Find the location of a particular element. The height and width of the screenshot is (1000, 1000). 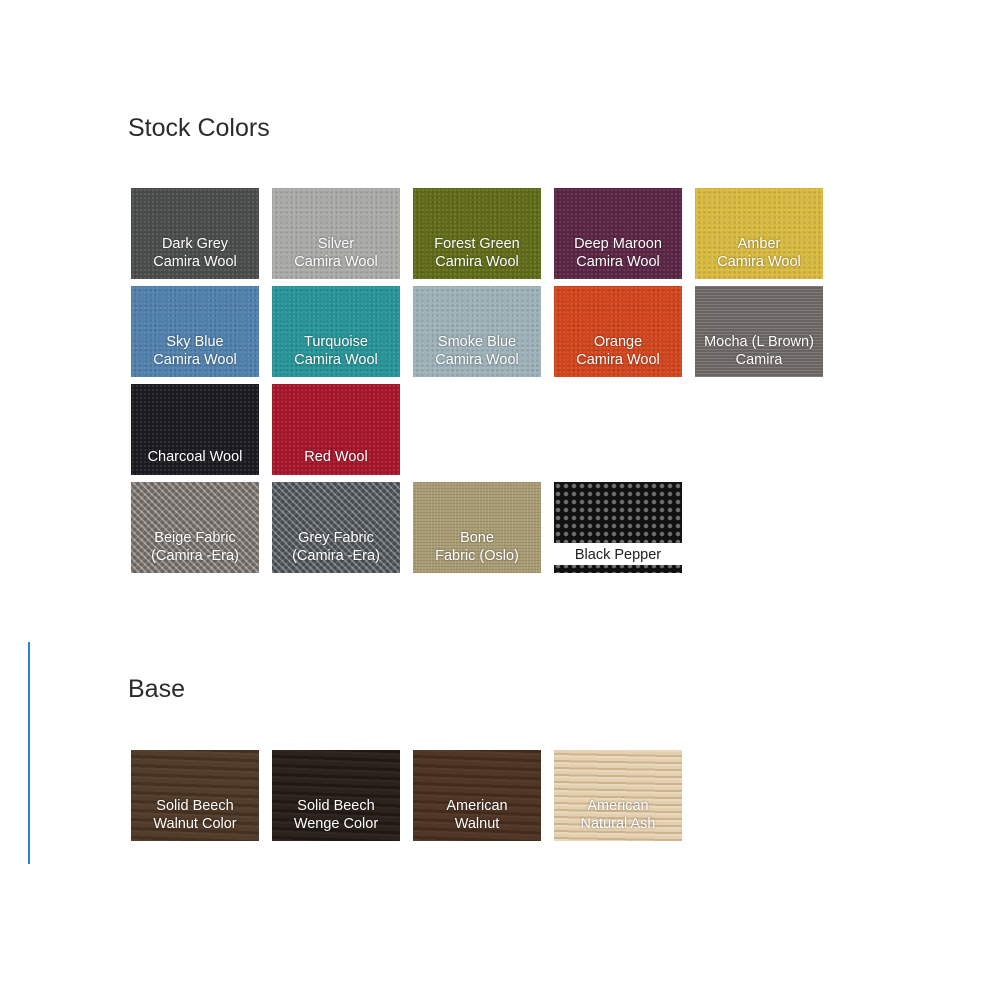

swatch-label: Smoke Blue Camira Wool is located at coordinates (477, 351).